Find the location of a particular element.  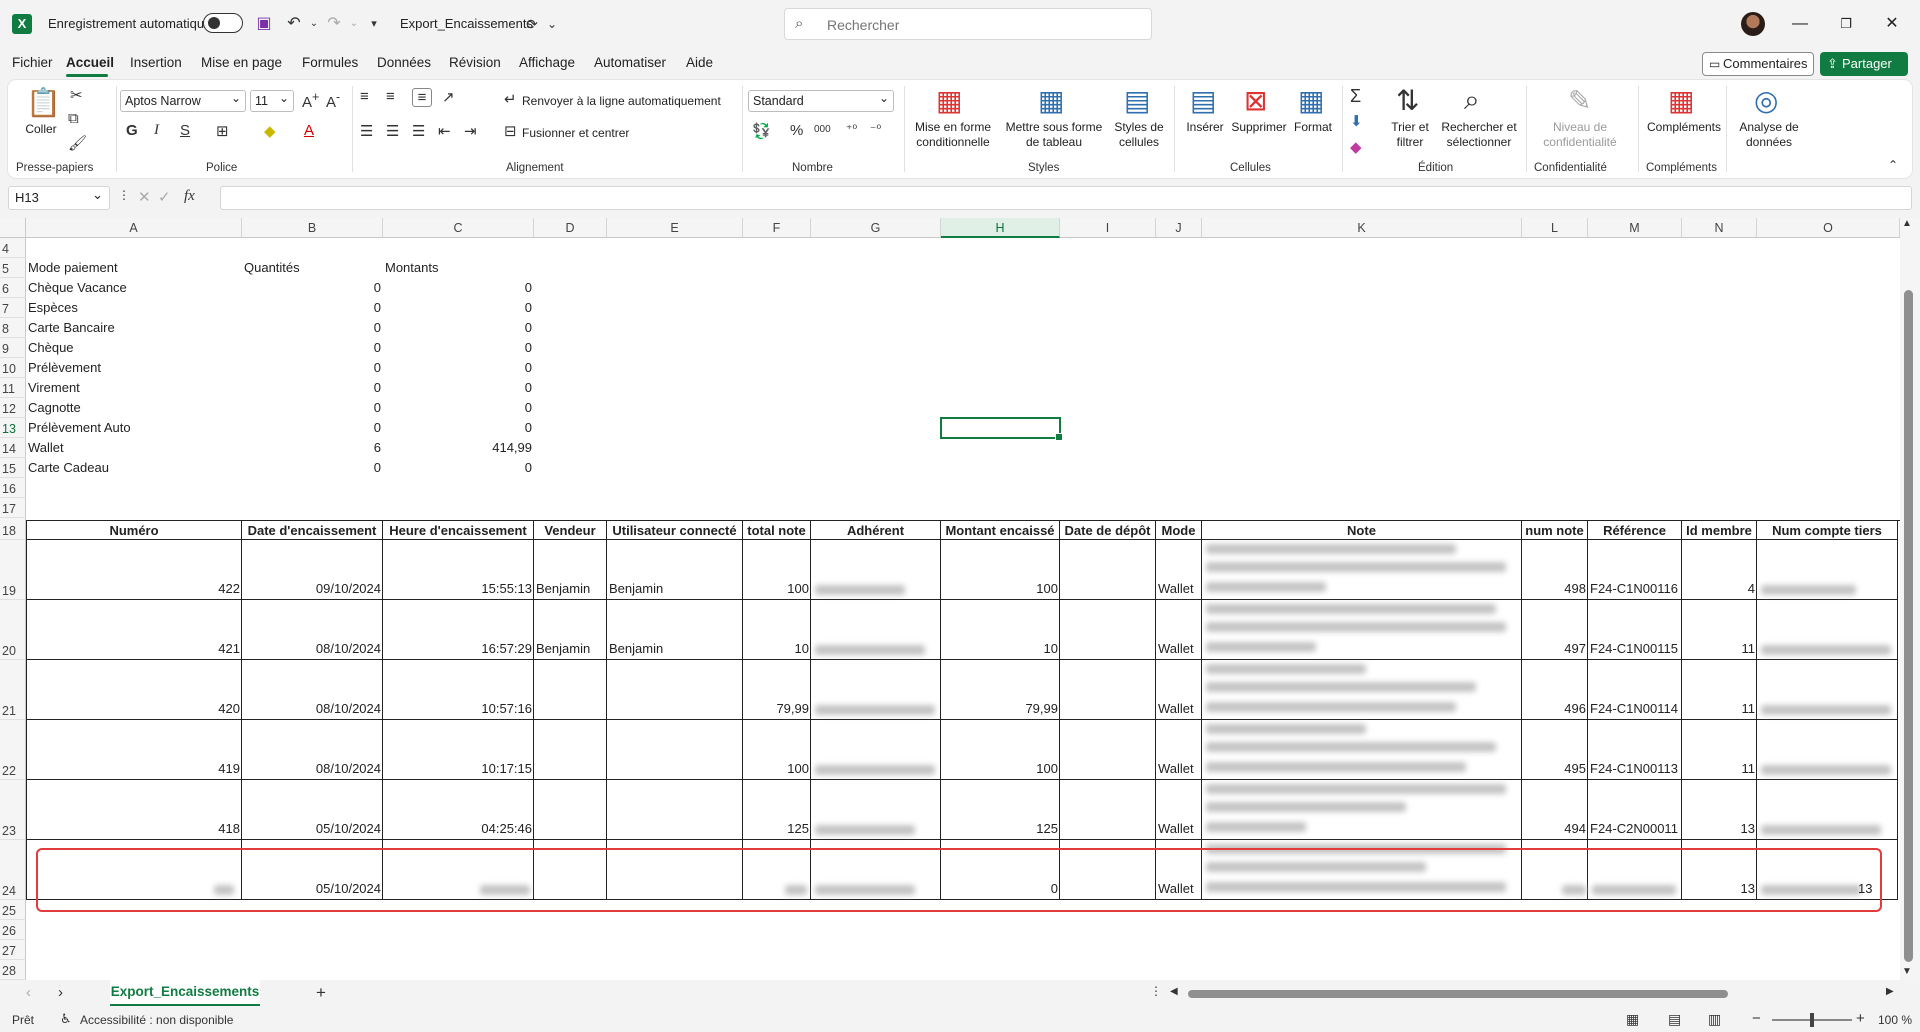

increase-indent-icon: ⇥ is located at coordinates (470, 131).